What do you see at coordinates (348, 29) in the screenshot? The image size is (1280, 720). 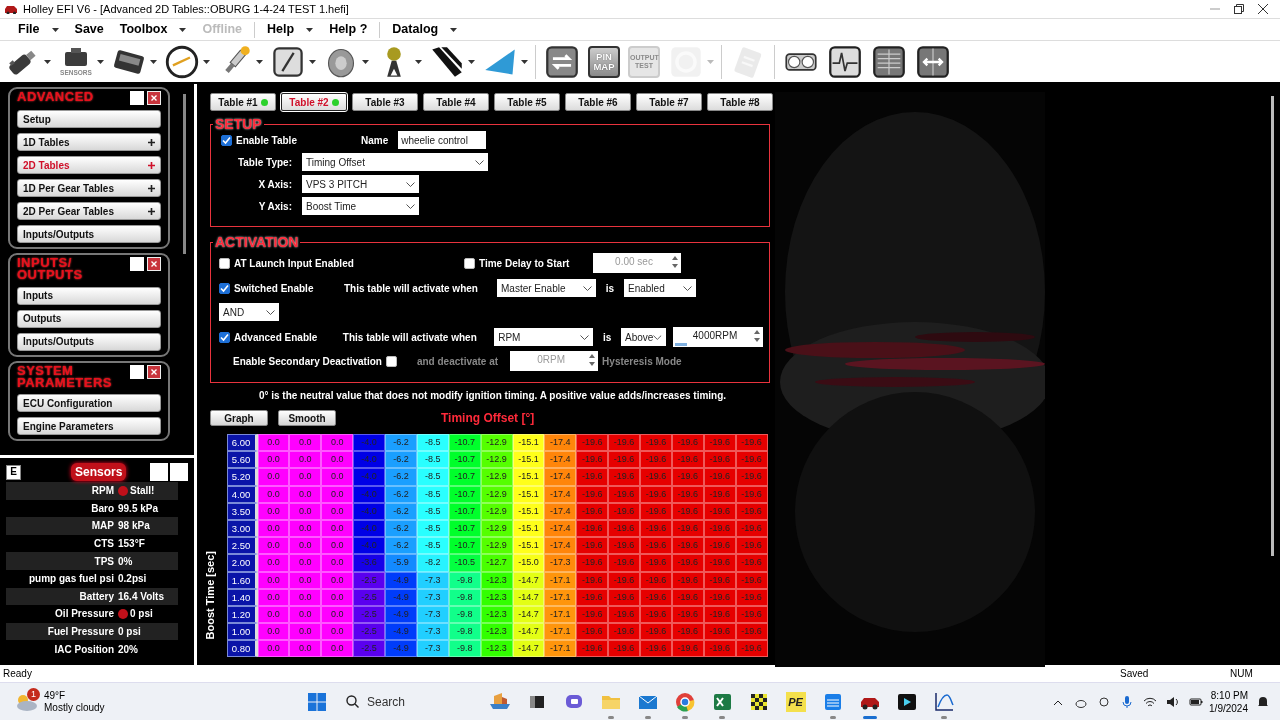 I see `menu-item: Help ?` at bounding box center [348, 29].